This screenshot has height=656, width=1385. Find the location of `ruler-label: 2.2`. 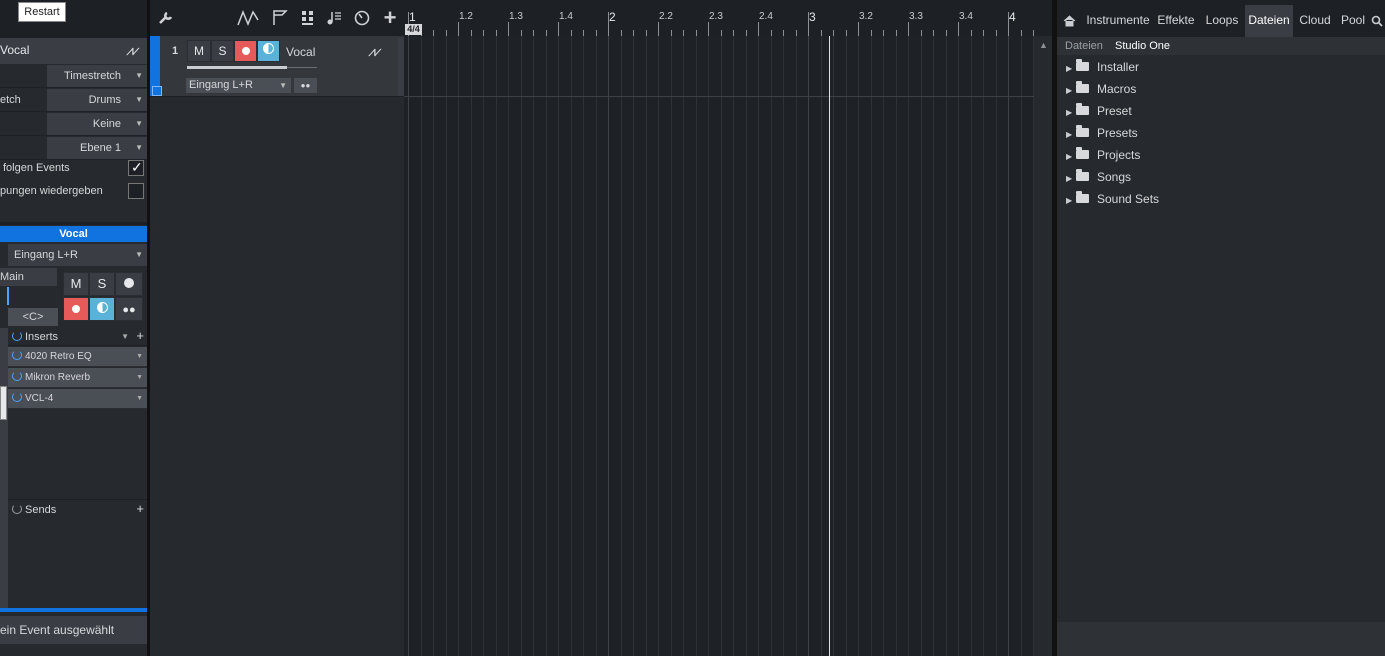

ruler-label: 2.2 is located at coordinates (666, 16).